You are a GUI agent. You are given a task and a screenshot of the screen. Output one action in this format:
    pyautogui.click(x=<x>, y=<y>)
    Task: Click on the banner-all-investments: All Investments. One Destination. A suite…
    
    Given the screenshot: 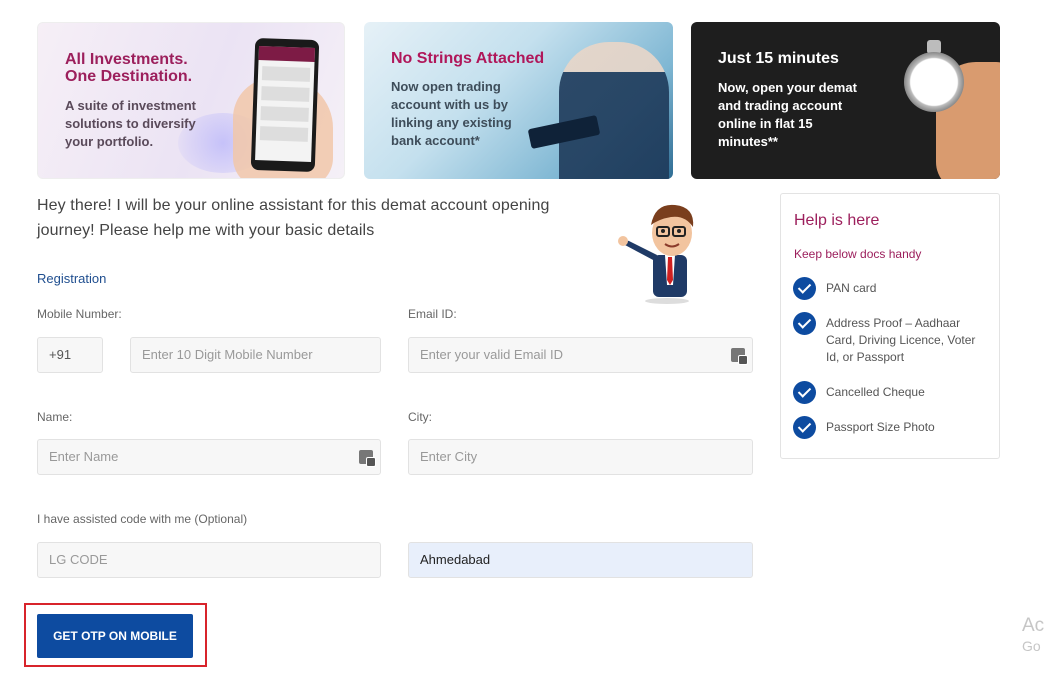 What is the action you would take?
    pyautogui.click(x=191, y=100)
    